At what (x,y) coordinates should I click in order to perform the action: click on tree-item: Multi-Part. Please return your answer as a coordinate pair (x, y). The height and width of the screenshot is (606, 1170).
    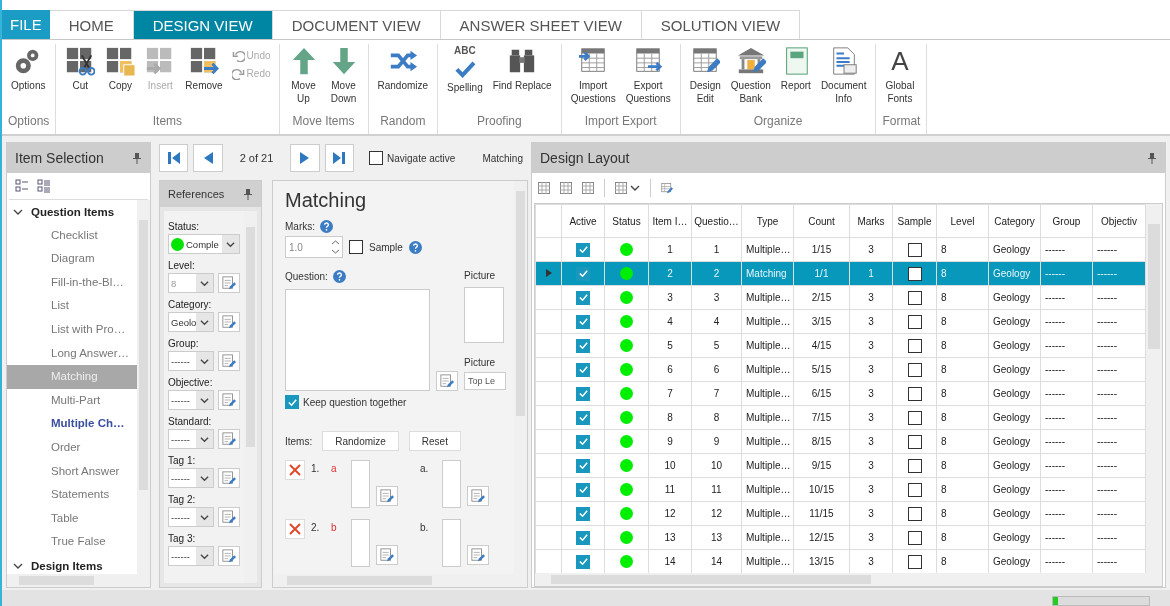
    Looking at the image, I should click on (72, 400).